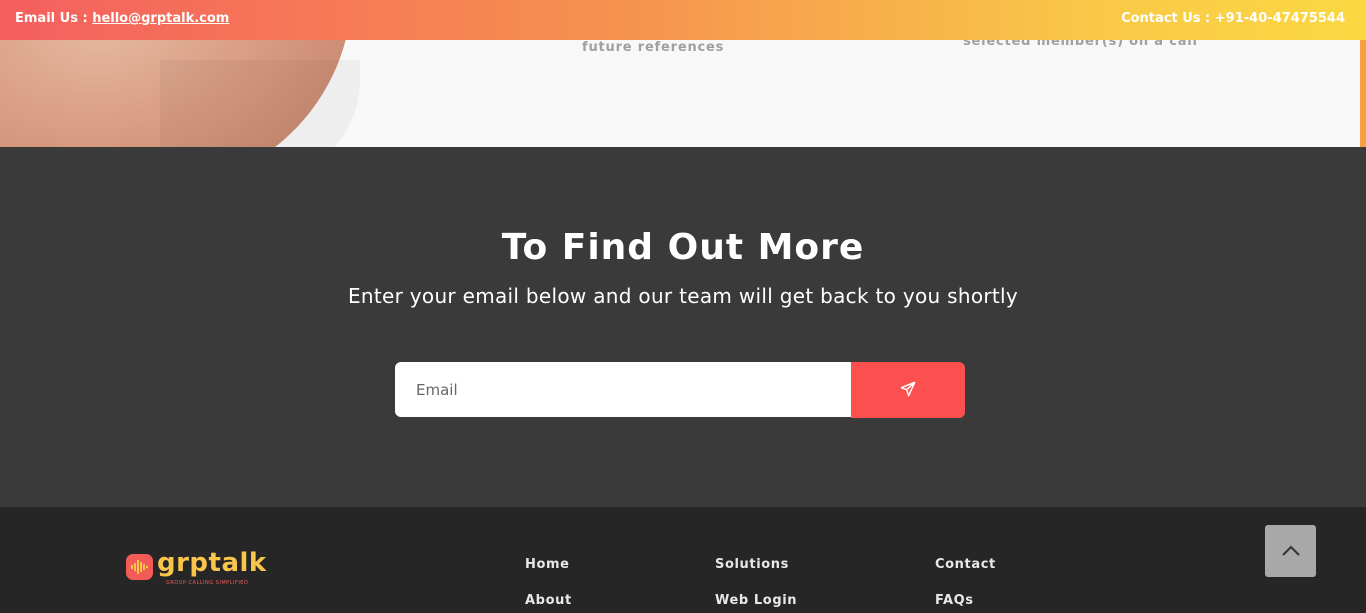 The width and height of the screenshot is (1366, 613). What do you see at coordinates (756, 575) in the screenshot?
I see `footer-link-solutions: Solutions` at bounding box center [756, 575].